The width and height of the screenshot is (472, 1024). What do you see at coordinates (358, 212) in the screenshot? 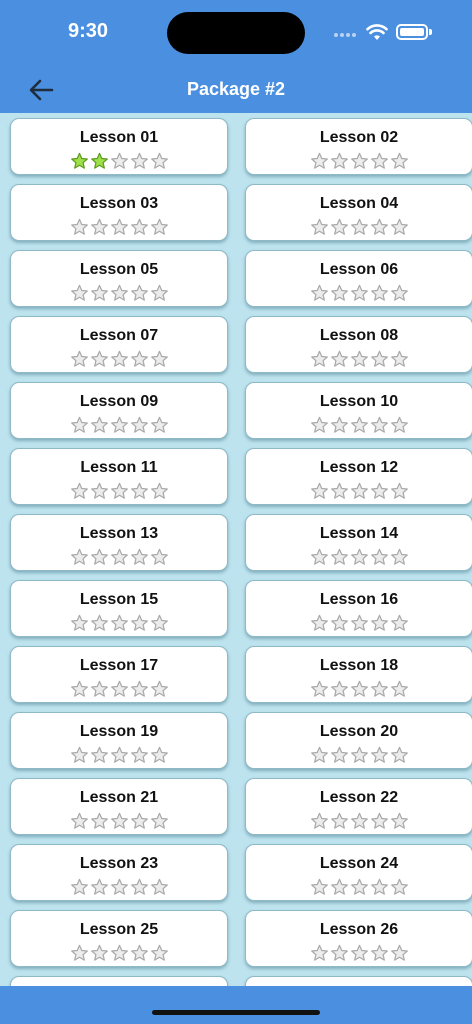
I see `lesson-card: Lesson 04` at bounding box center [358, 212].